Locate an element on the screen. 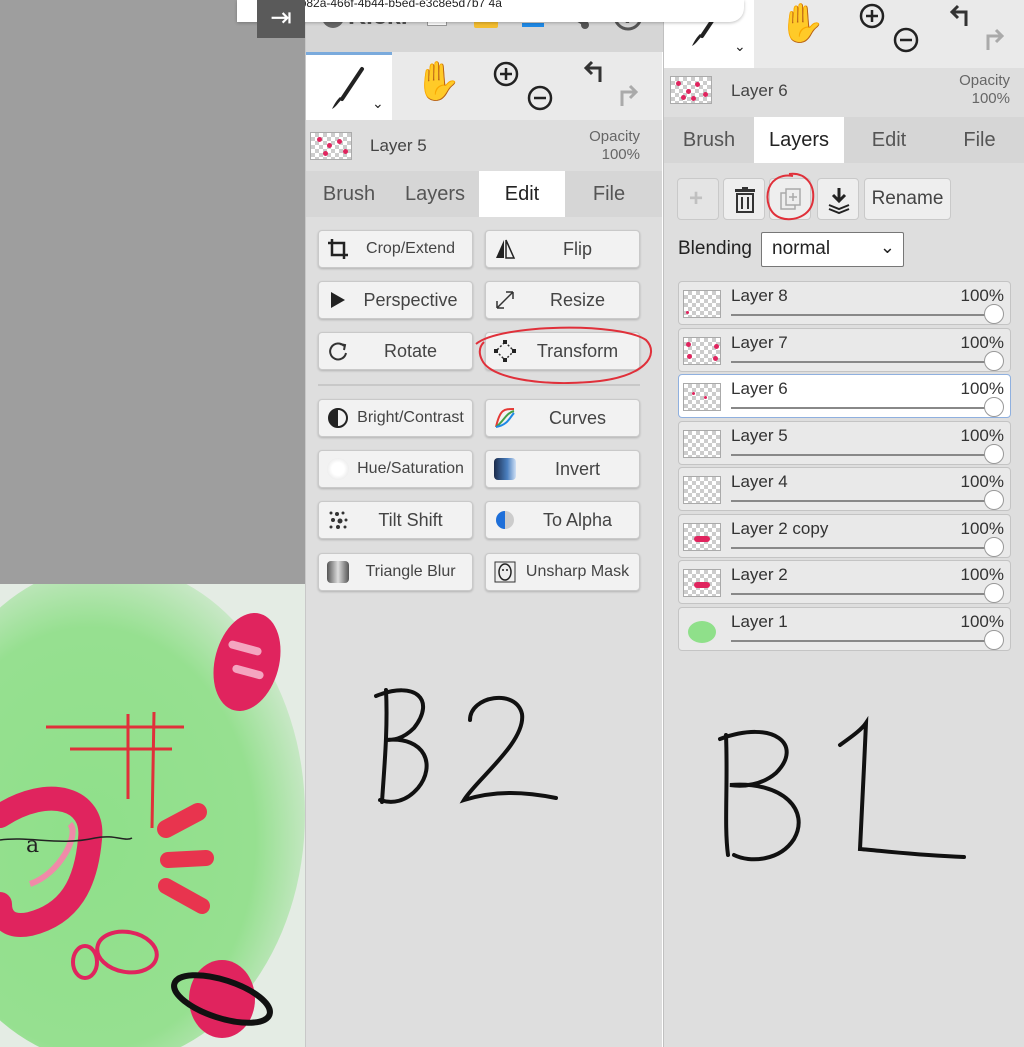  resize-button: Resize is located at coordinates (562, 300).